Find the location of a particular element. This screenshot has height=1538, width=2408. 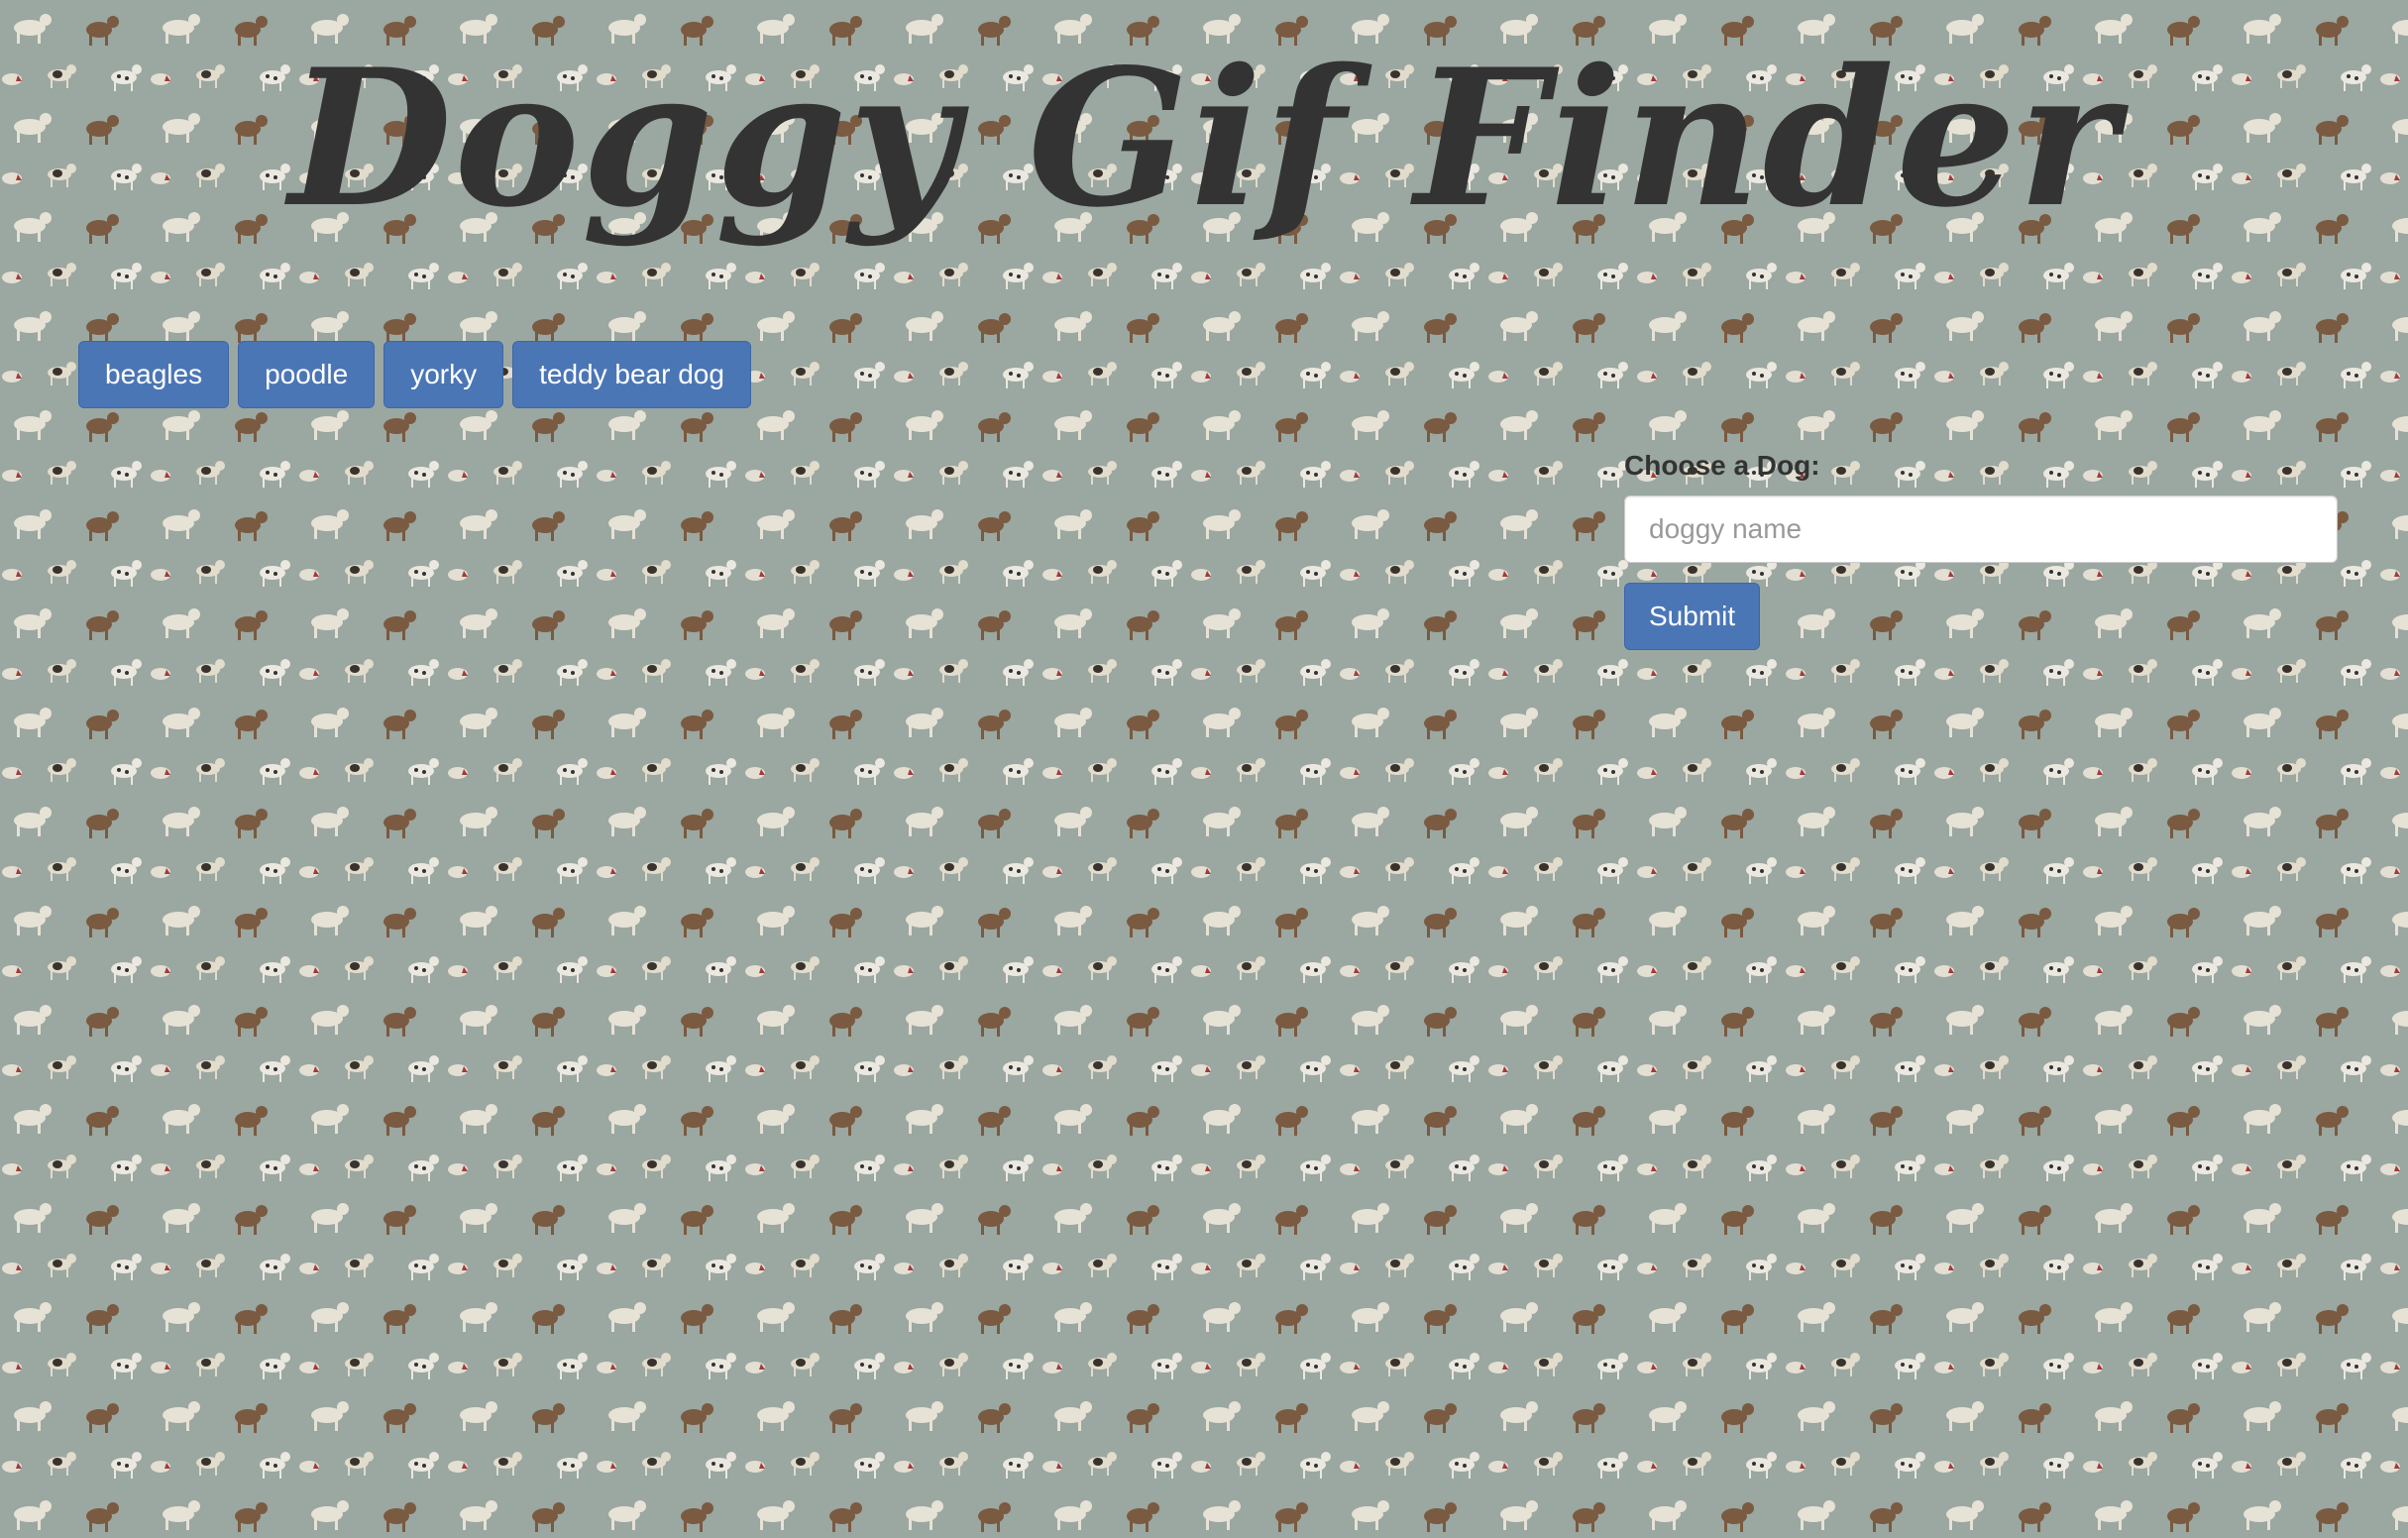

dog-search-form: Choose a Dog: Submit is located at coordinates (1981, 549).